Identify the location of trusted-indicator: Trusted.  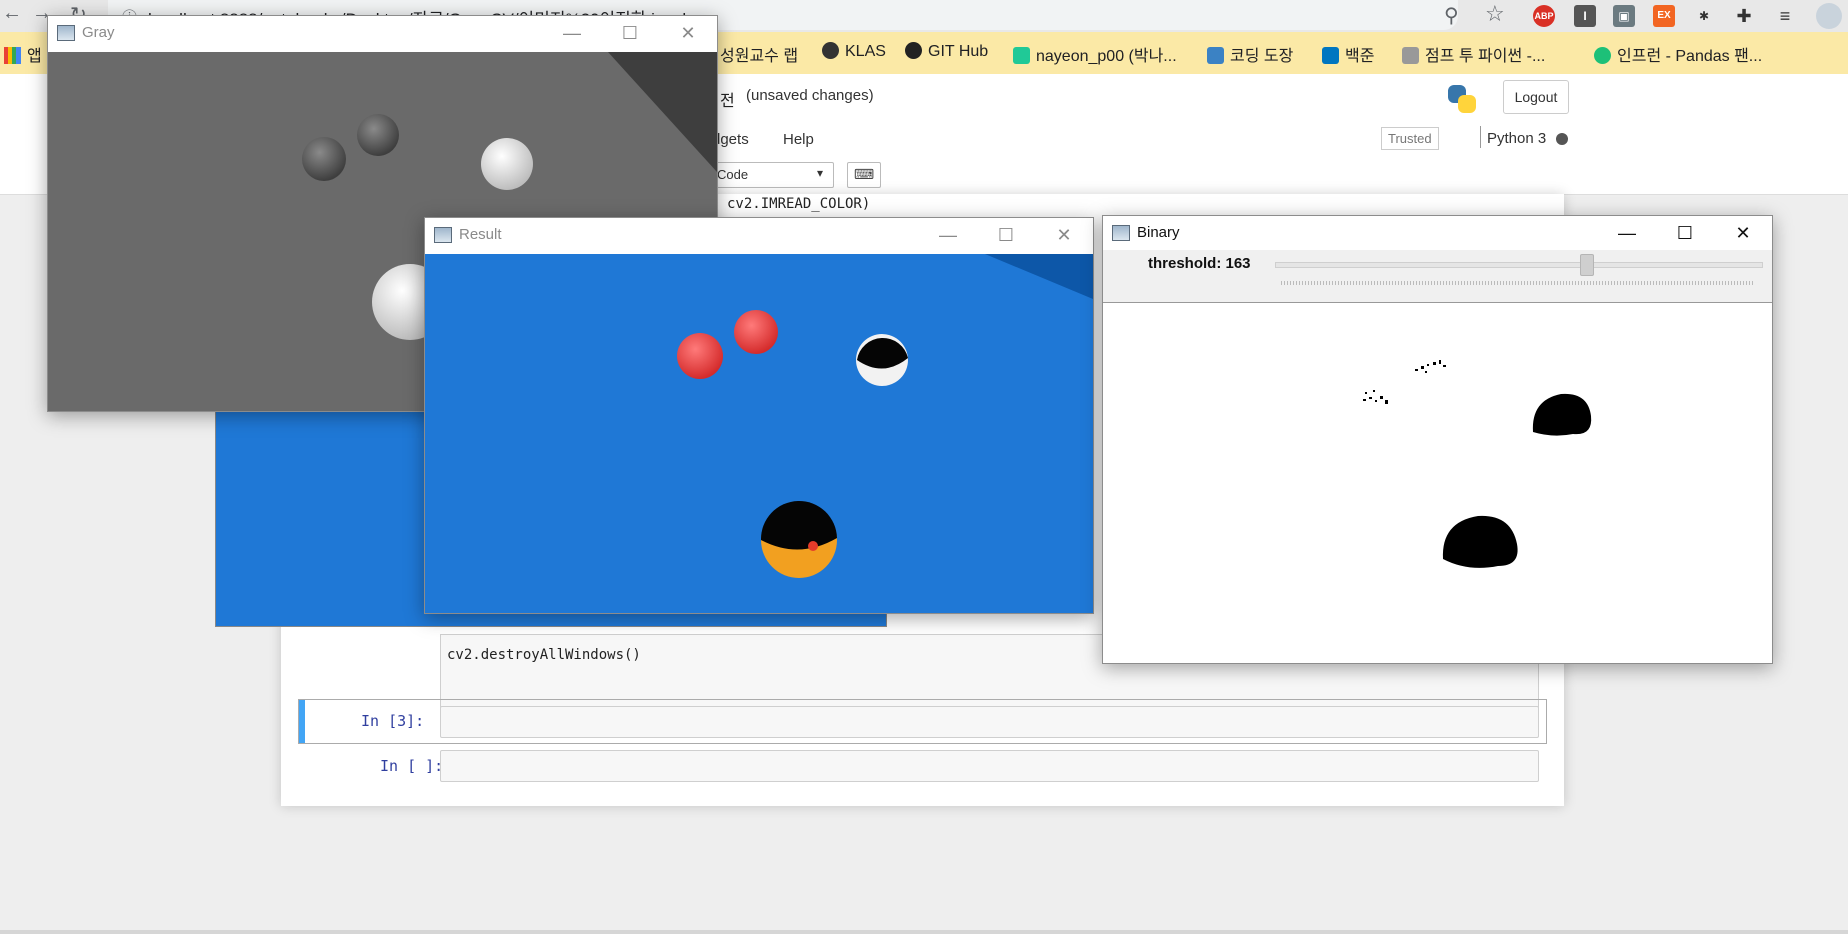
(1410, 138).